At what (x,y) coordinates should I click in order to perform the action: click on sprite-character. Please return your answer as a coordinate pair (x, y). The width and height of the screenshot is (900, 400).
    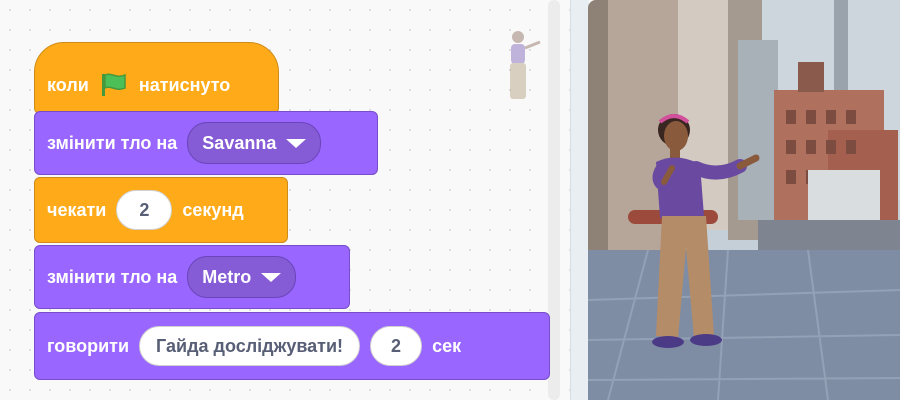
    Looking at the image, I should click on (708, 233).